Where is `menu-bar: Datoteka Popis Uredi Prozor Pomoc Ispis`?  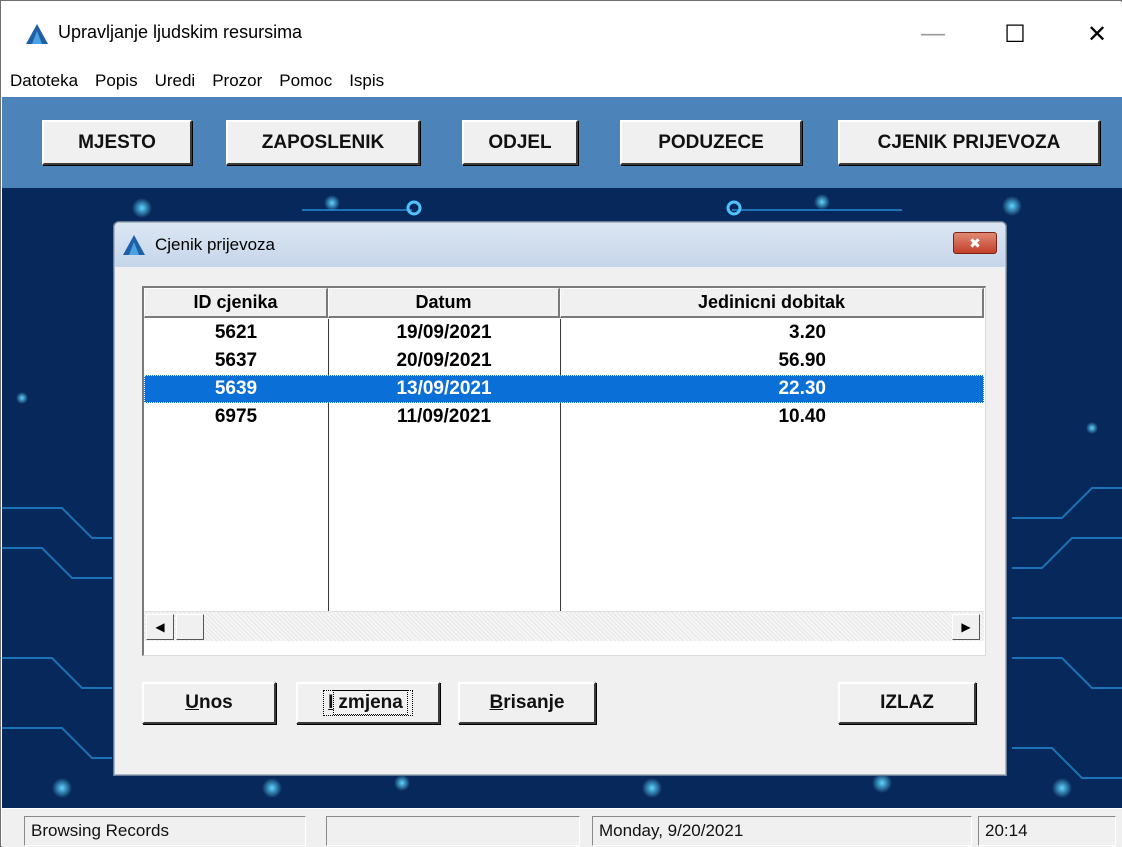
menu-bar: Datoteka Popis Uredi Prozor Pomoc Ispis is located at coordinates (562, 81).